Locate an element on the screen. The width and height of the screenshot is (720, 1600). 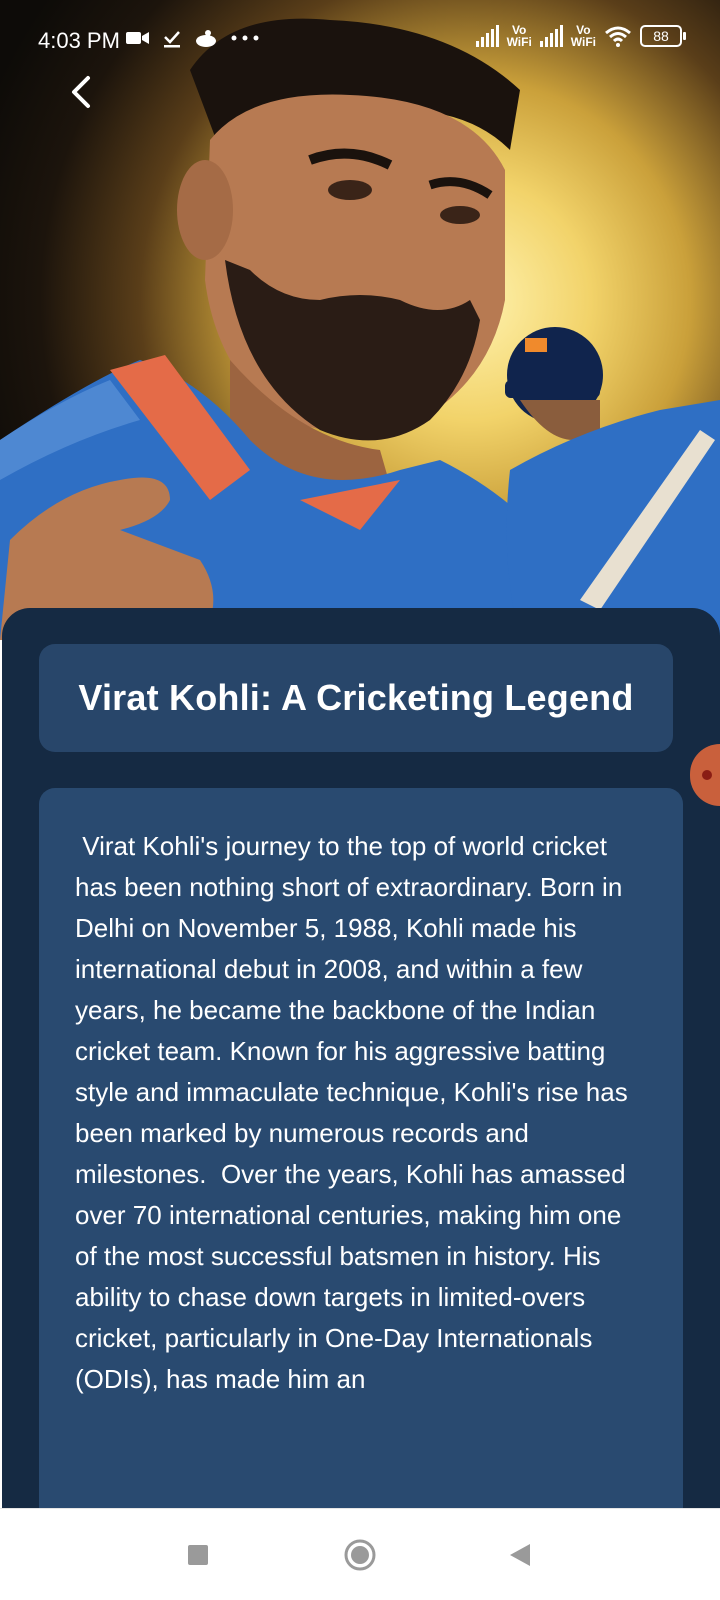
chevron-left-icon is located at coordinates (81, 92).